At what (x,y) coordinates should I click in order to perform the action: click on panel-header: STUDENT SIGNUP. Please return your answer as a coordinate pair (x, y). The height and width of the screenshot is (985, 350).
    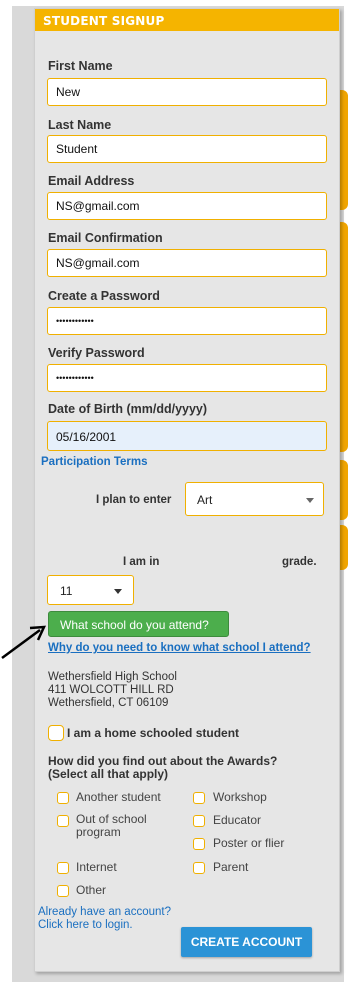
    Looking at the image, I should click on (187, 20).